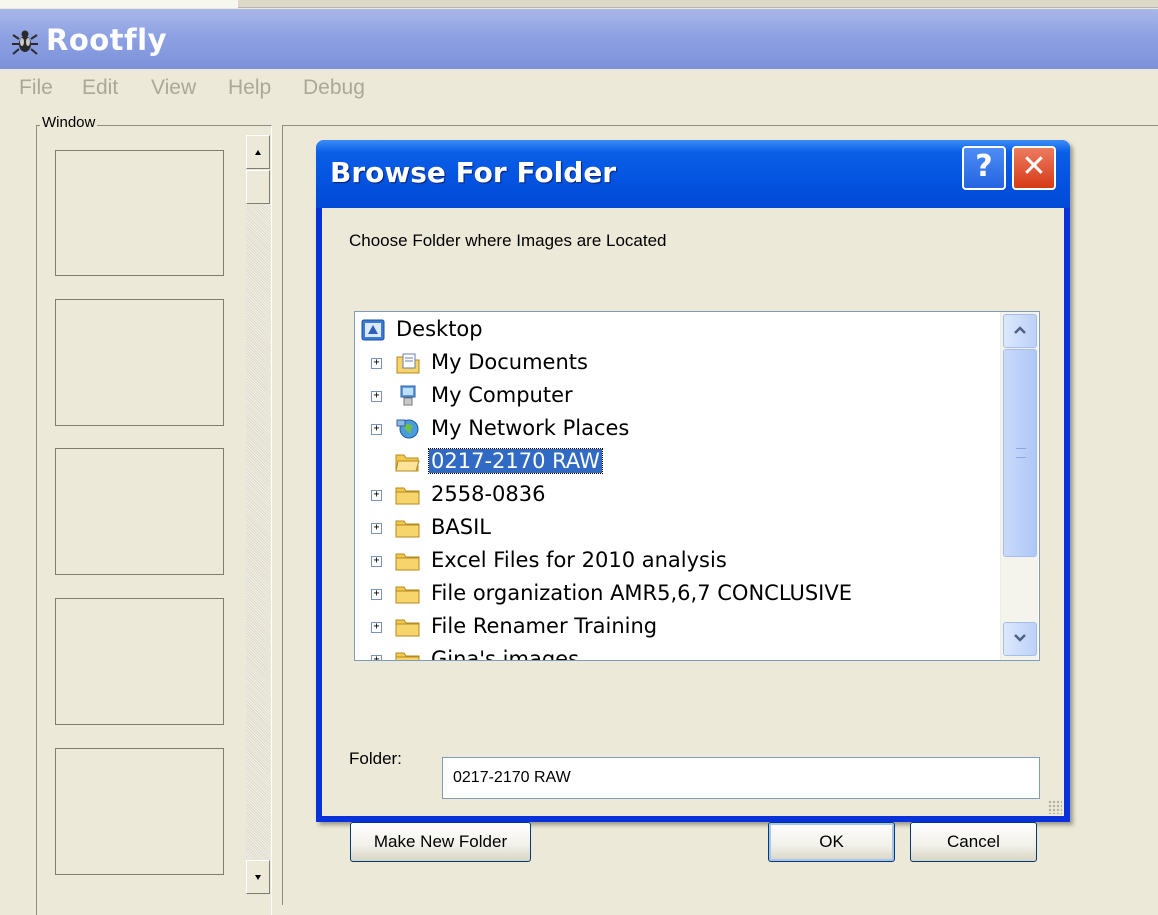 The width and height of the screenshot is (1158, 915). What do you see at coordinates (25, 42) in the screenshot?
I see `bug-icon` at bounding box center [25, 42].